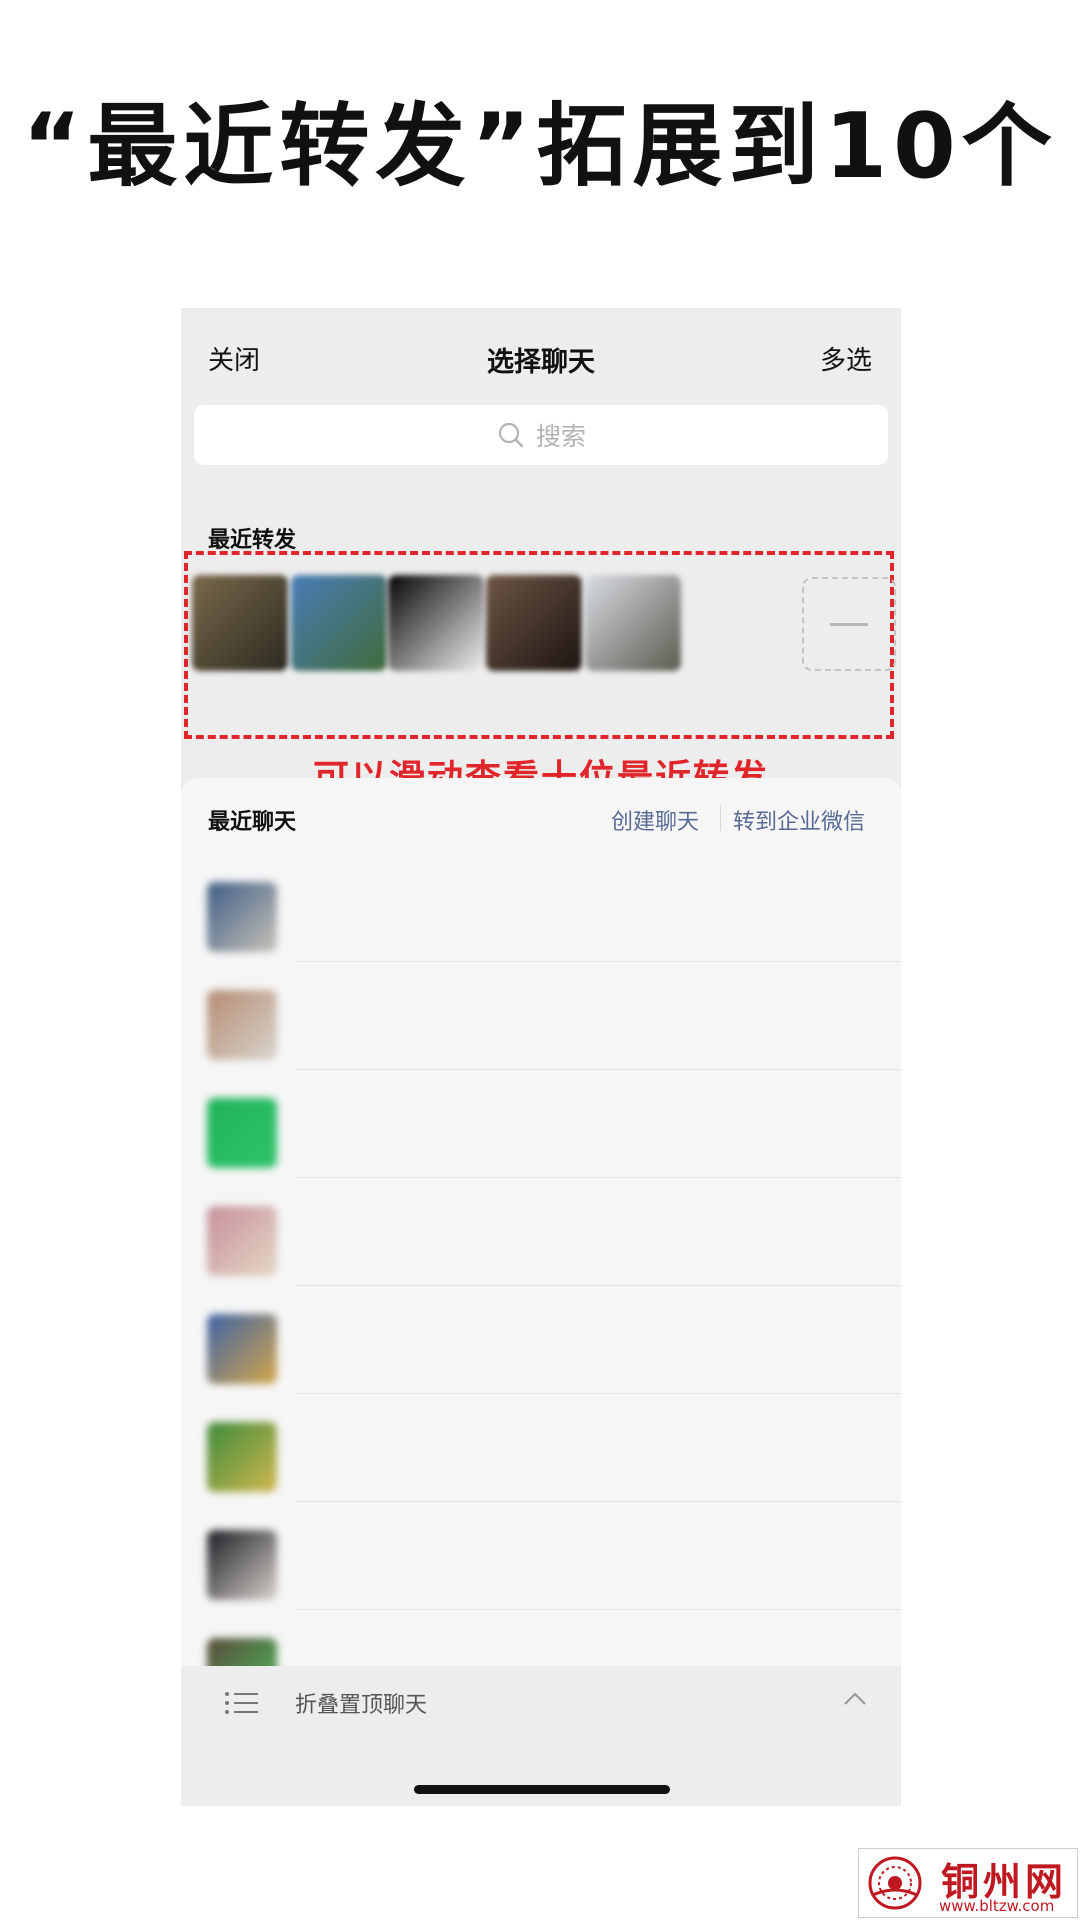 The width and height of the screenshot is (1080, 1920). Describe the element at coordinates (511, 435) in the screenshot. I see `search-icon` at that location.